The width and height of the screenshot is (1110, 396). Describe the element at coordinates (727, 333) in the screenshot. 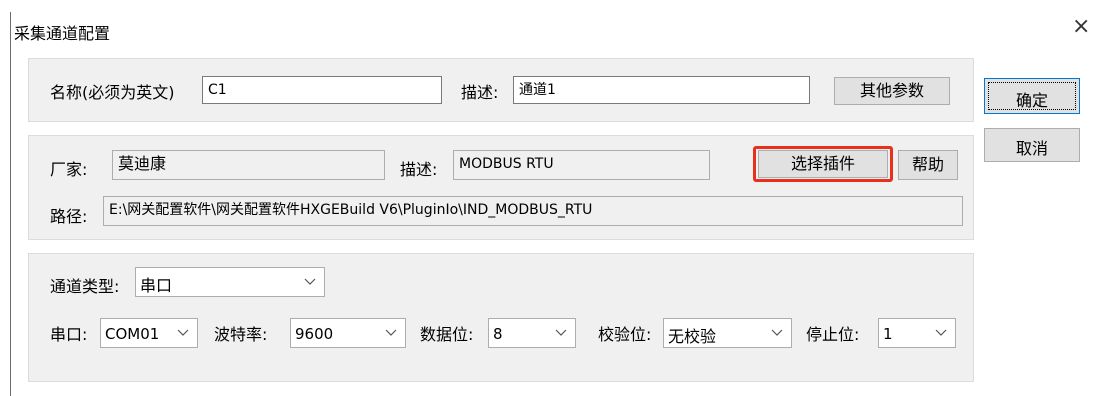

I see `parity-select: 无校验` at that location.